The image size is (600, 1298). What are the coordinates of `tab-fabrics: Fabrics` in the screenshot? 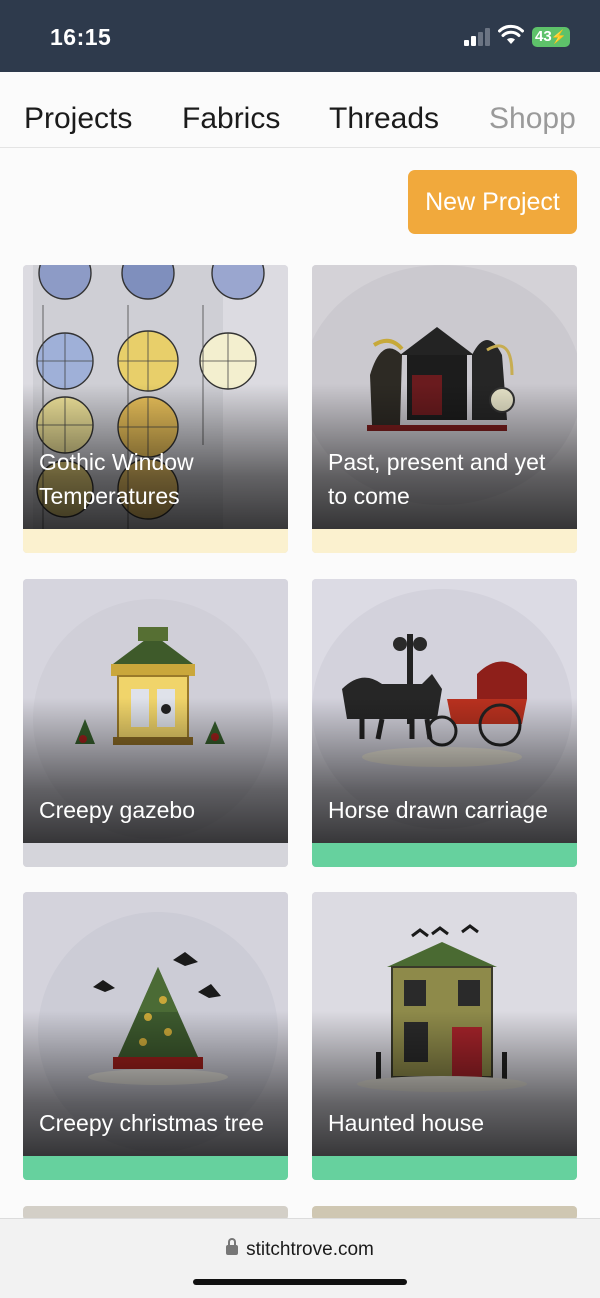 It's located at (231, 119).